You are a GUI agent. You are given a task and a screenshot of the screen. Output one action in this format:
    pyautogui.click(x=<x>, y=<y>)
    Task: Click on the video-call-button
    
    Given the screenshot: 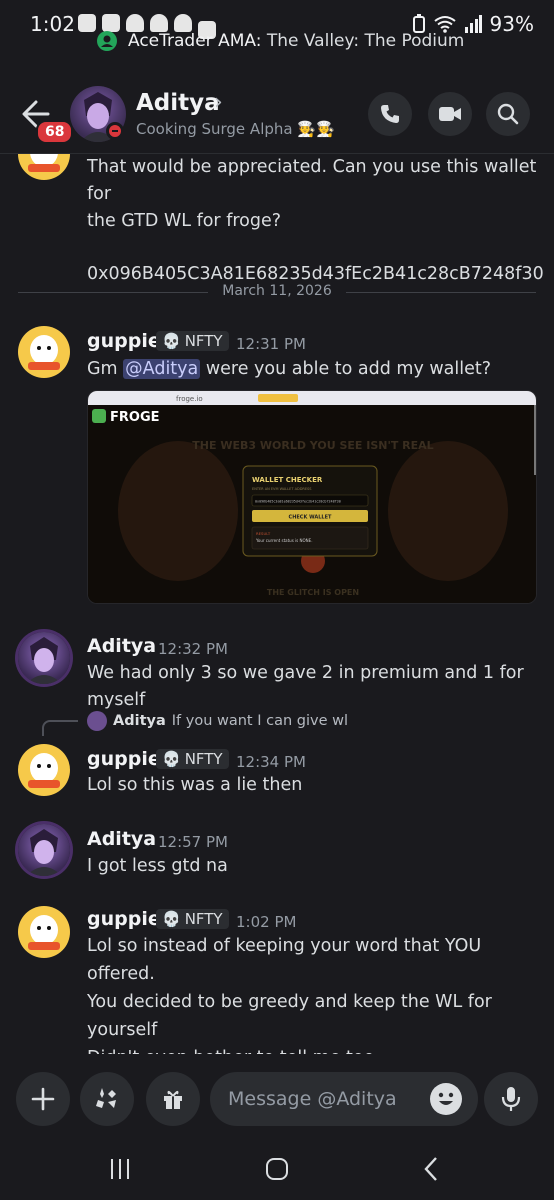 What is the action you would take?
    pyautogui.click(x=450, y=114)
    